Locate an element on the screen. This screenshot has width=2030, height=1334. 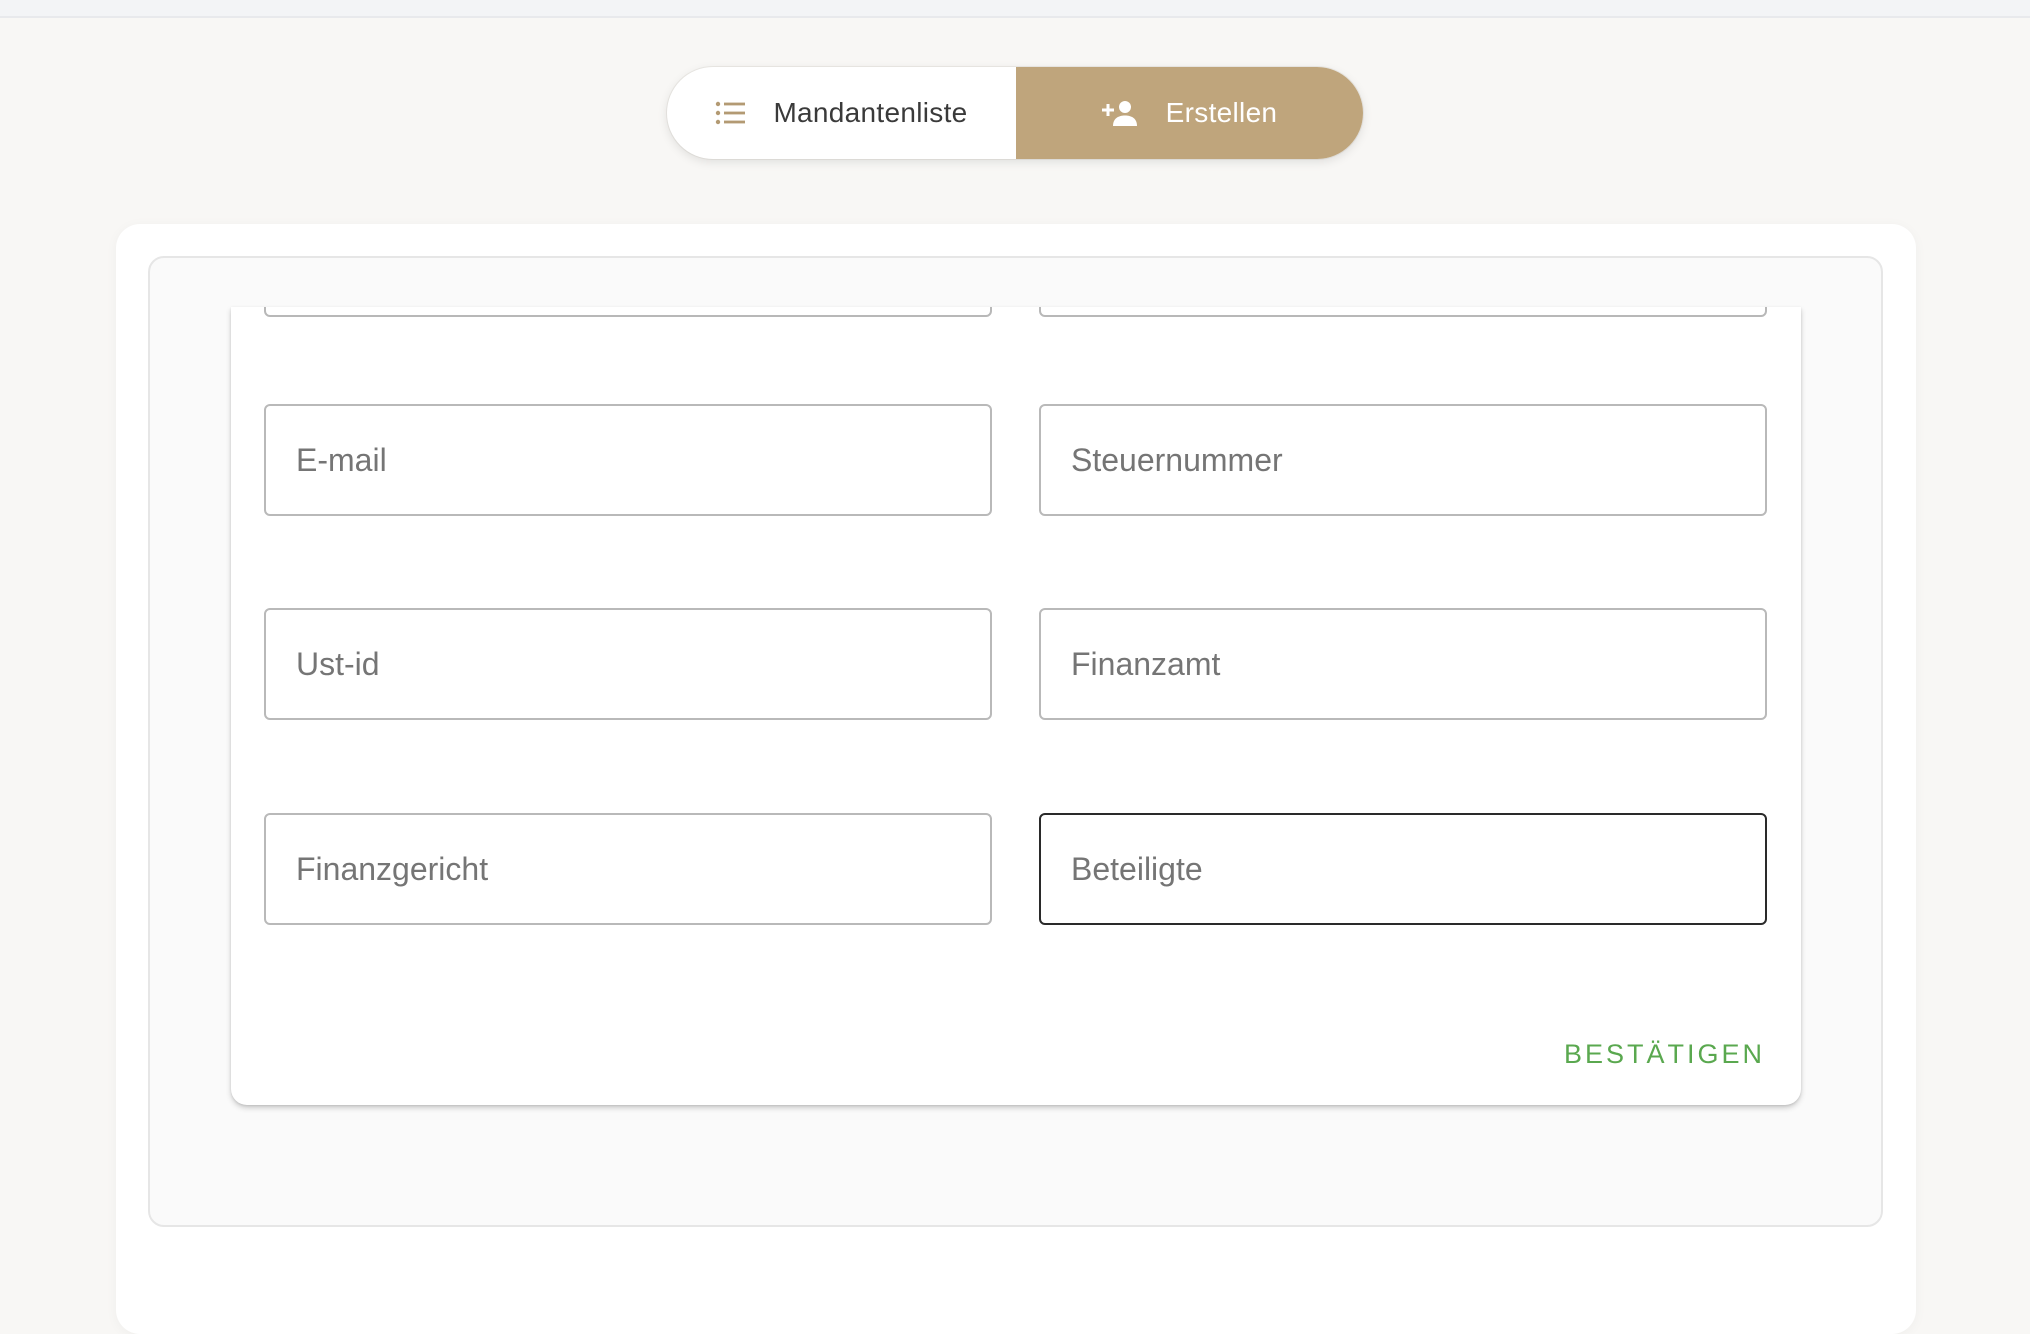
tab-erstellen-label: Erstellen is located at coordinates (1221, 112).